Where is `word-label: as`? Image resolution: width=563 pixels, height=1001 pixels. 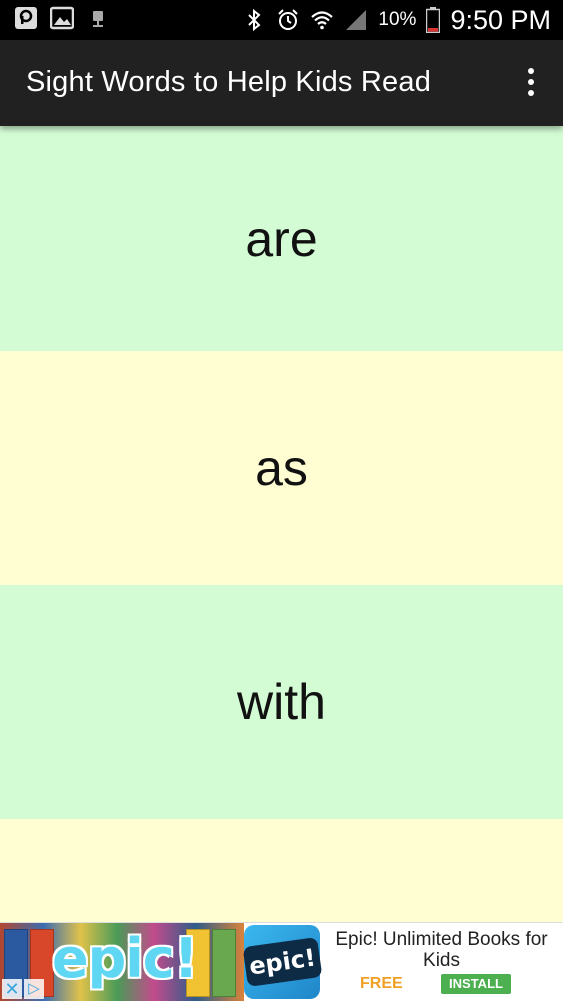 word-label: as is located at coordinates (281, 468).